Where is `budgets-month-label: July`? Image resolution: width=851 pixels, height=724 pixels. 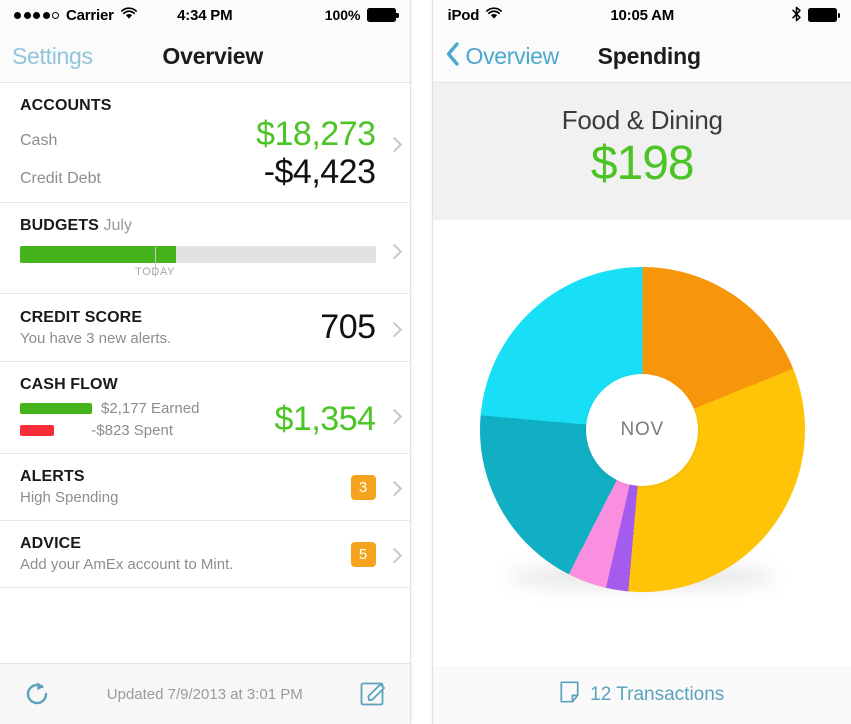
budgets-month-label: July is located at coordinates (117, 226).